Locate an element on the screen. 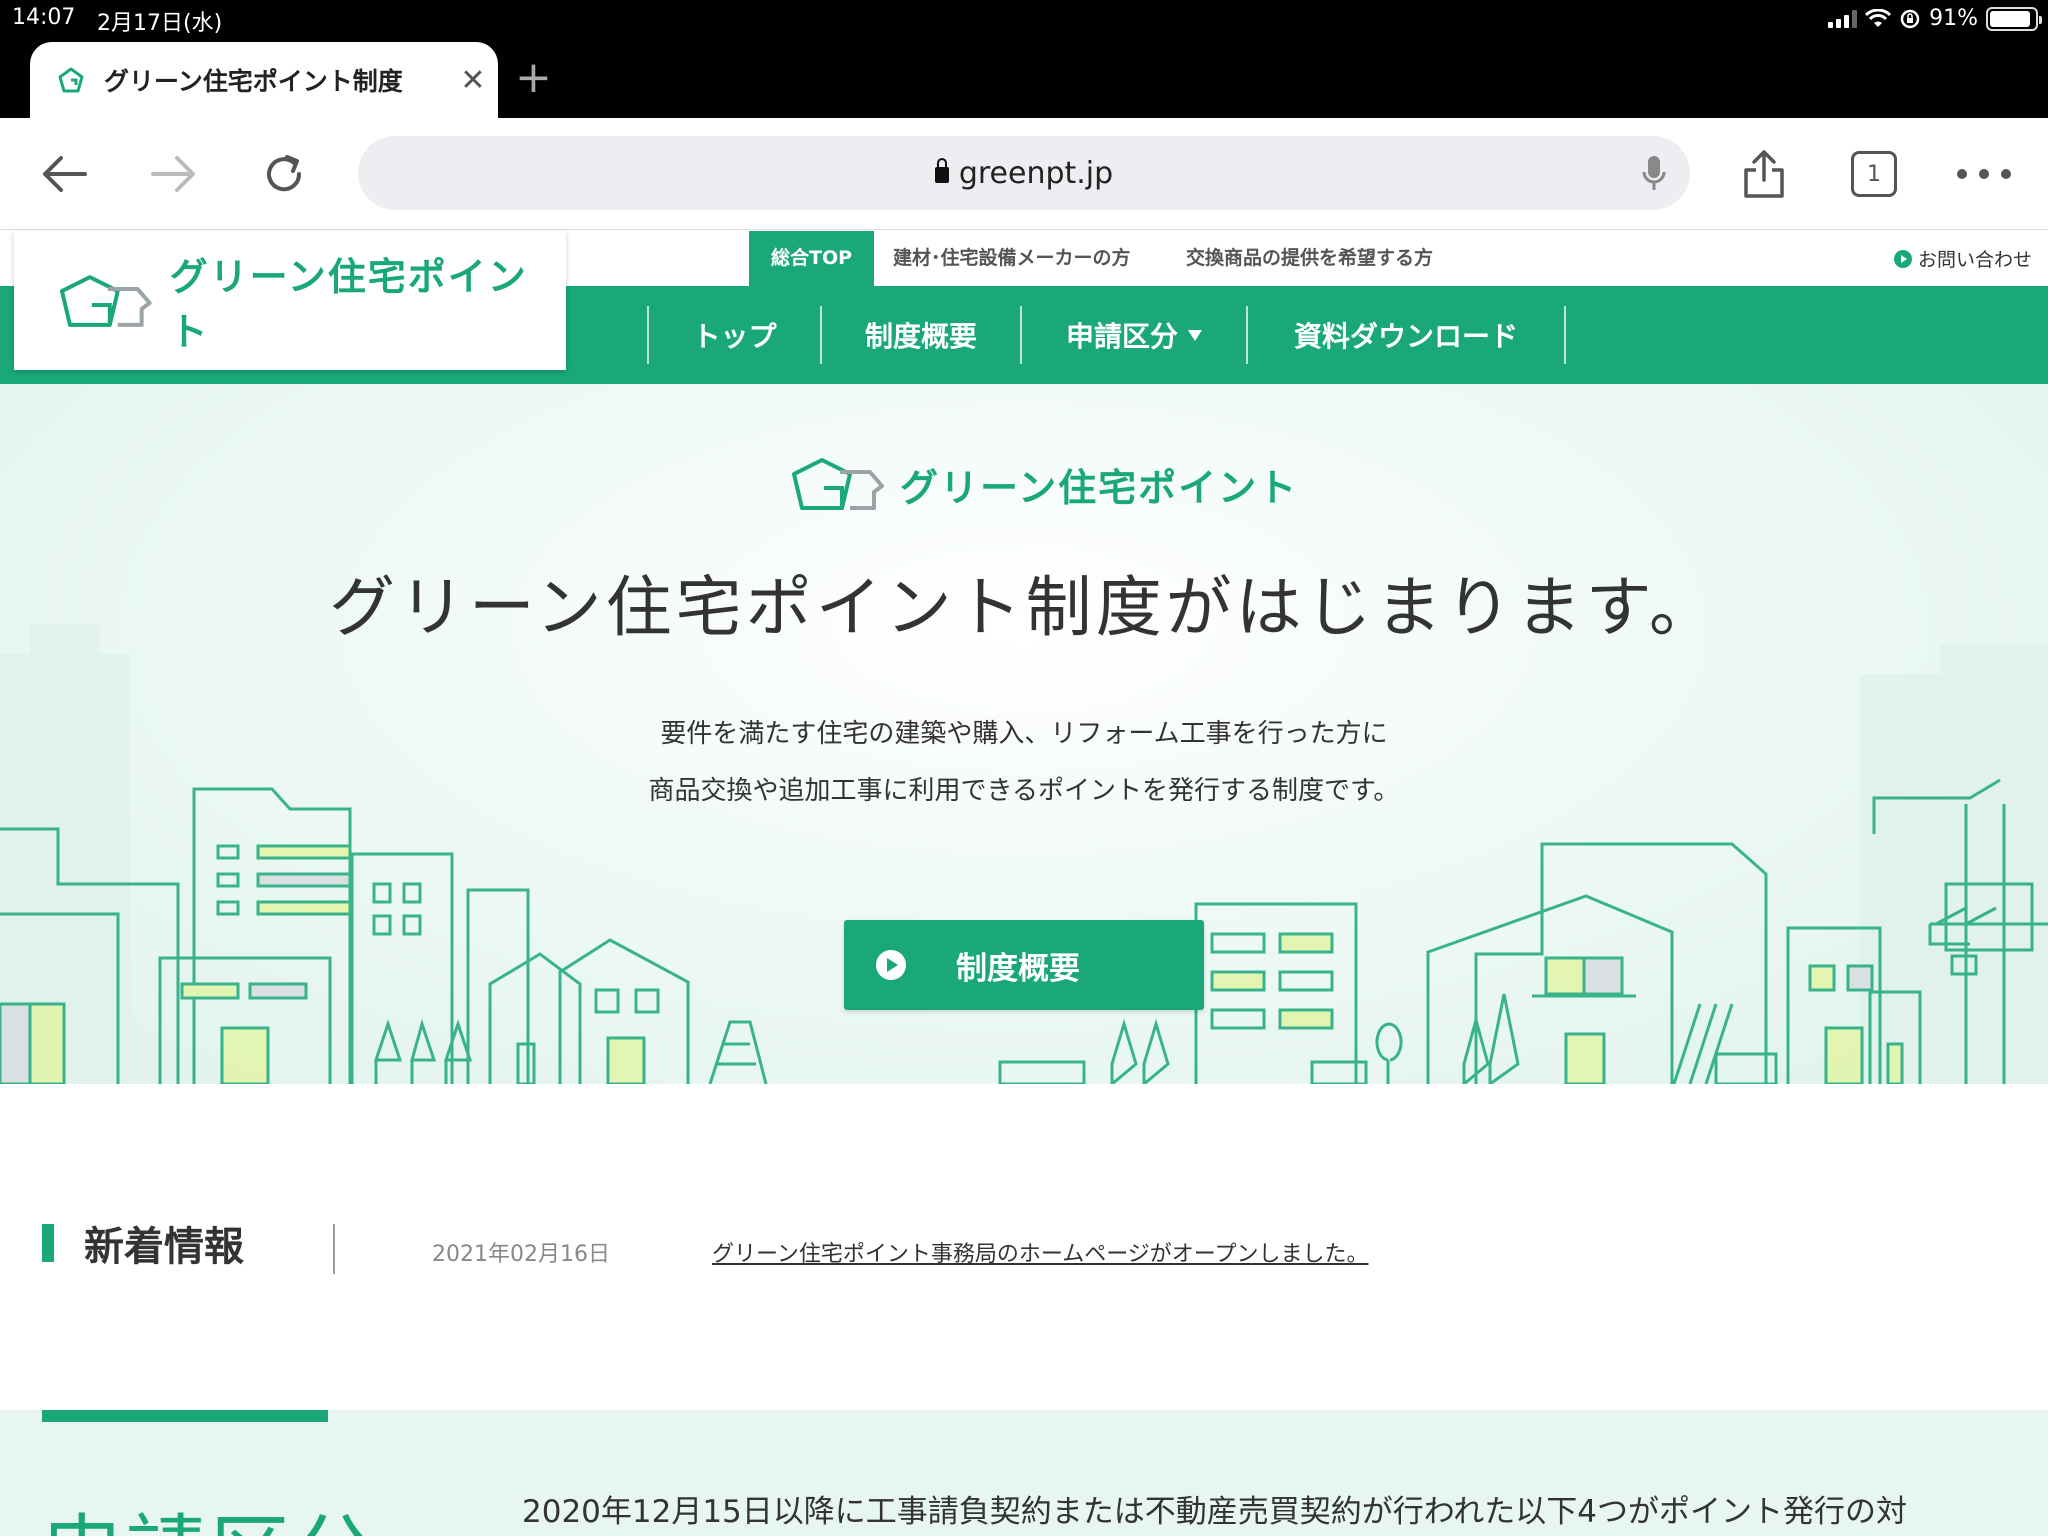 This screenshot has width=2048, height=1536. nav-item-download: 資料ダウンロード is located at coordinates (1406, 335).